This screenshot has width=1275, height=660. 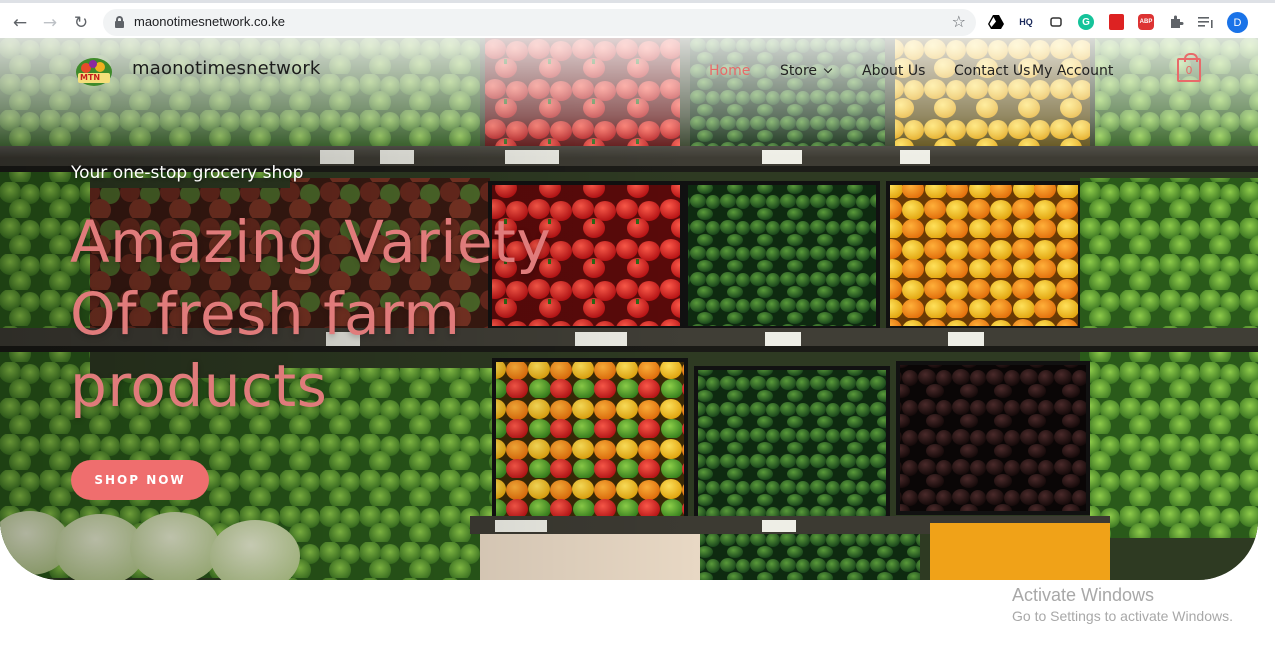 What do you see at coordinates (90, 77) in the screenshot?
I see `logo-text: MTN` at bounding box center [90, 77].